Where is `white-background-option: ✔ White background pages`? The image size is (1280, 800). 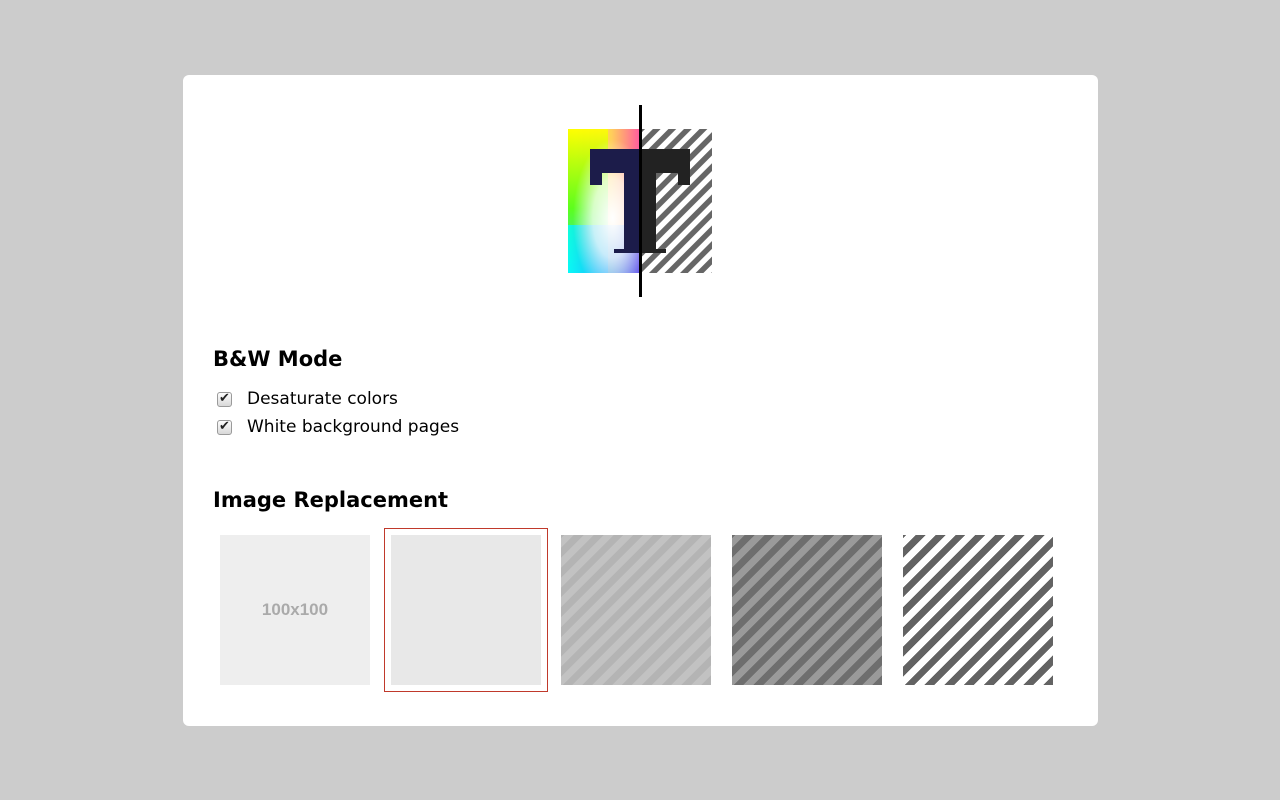
white-background-option: ✔ White background pages is located at coordinates (338, 427).